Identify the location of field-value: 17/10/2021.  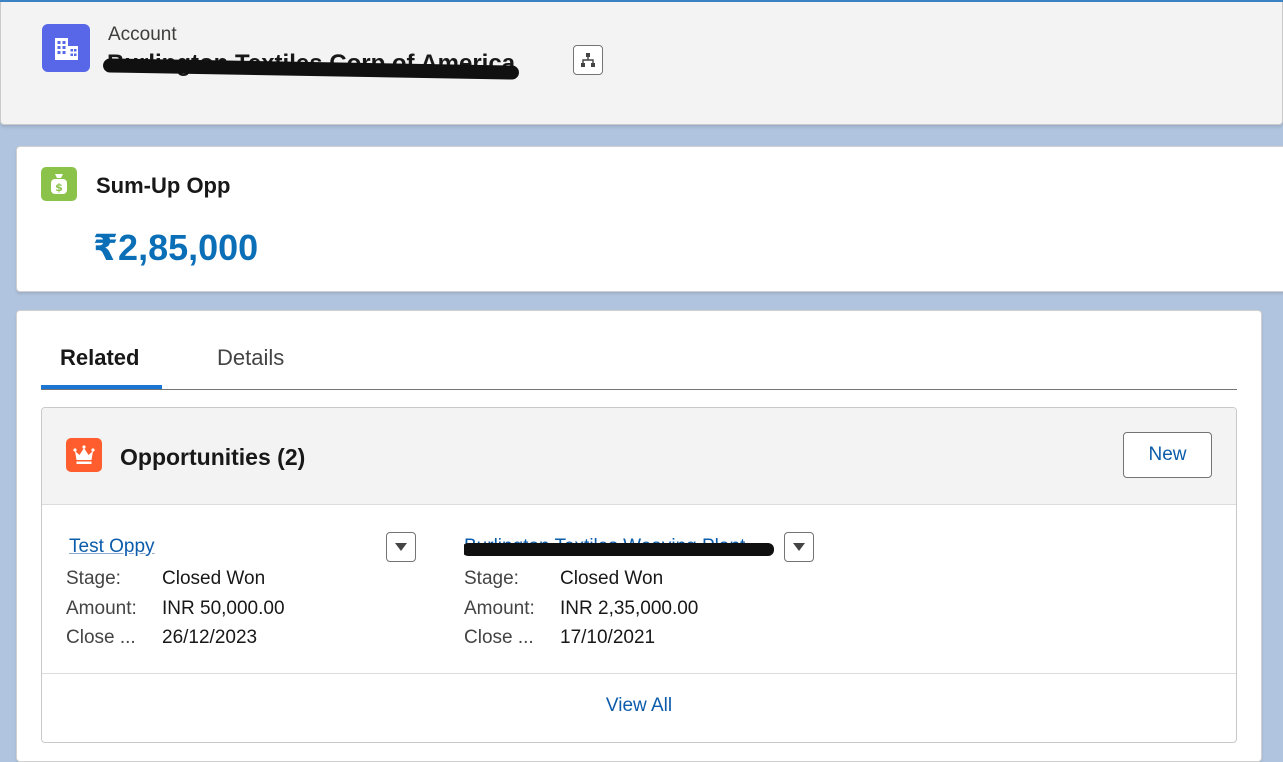
(608, 637).